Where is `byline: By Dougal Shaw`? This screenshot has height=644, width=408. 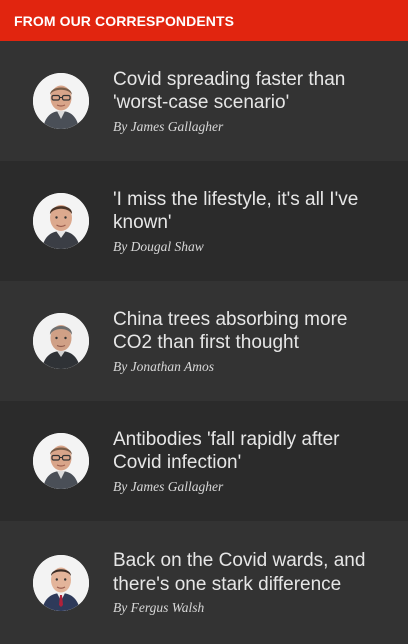
byline: By Dougal Shaw is located at coordinates (158, 246).